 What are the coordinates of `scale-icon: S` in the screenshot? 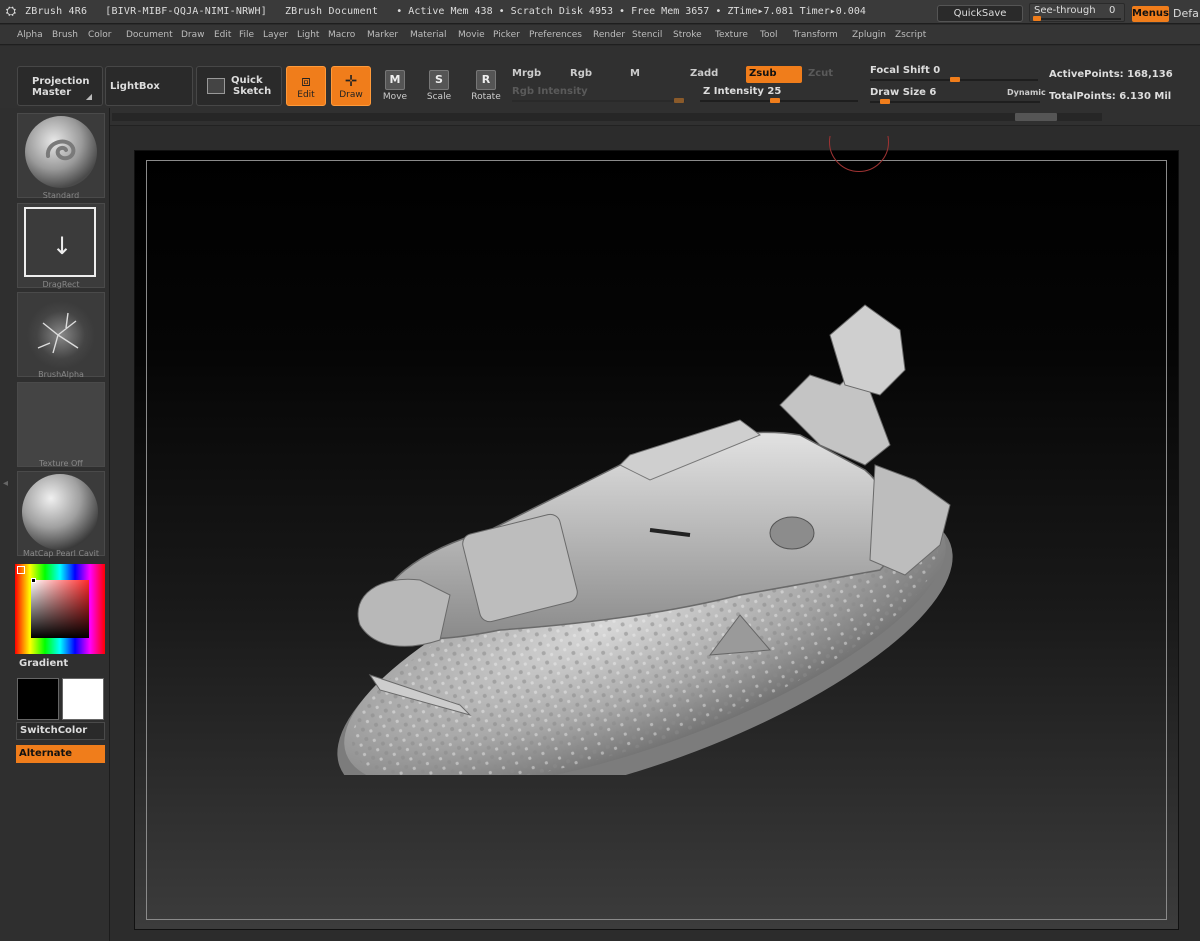 It's located at (439, 80).